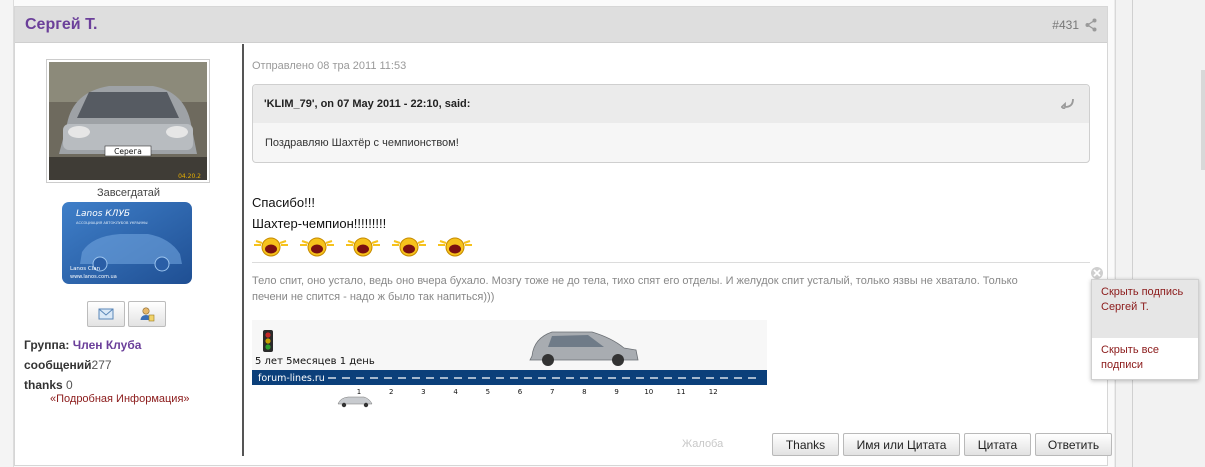  I want to click on share-icon, so click(1091, 25).